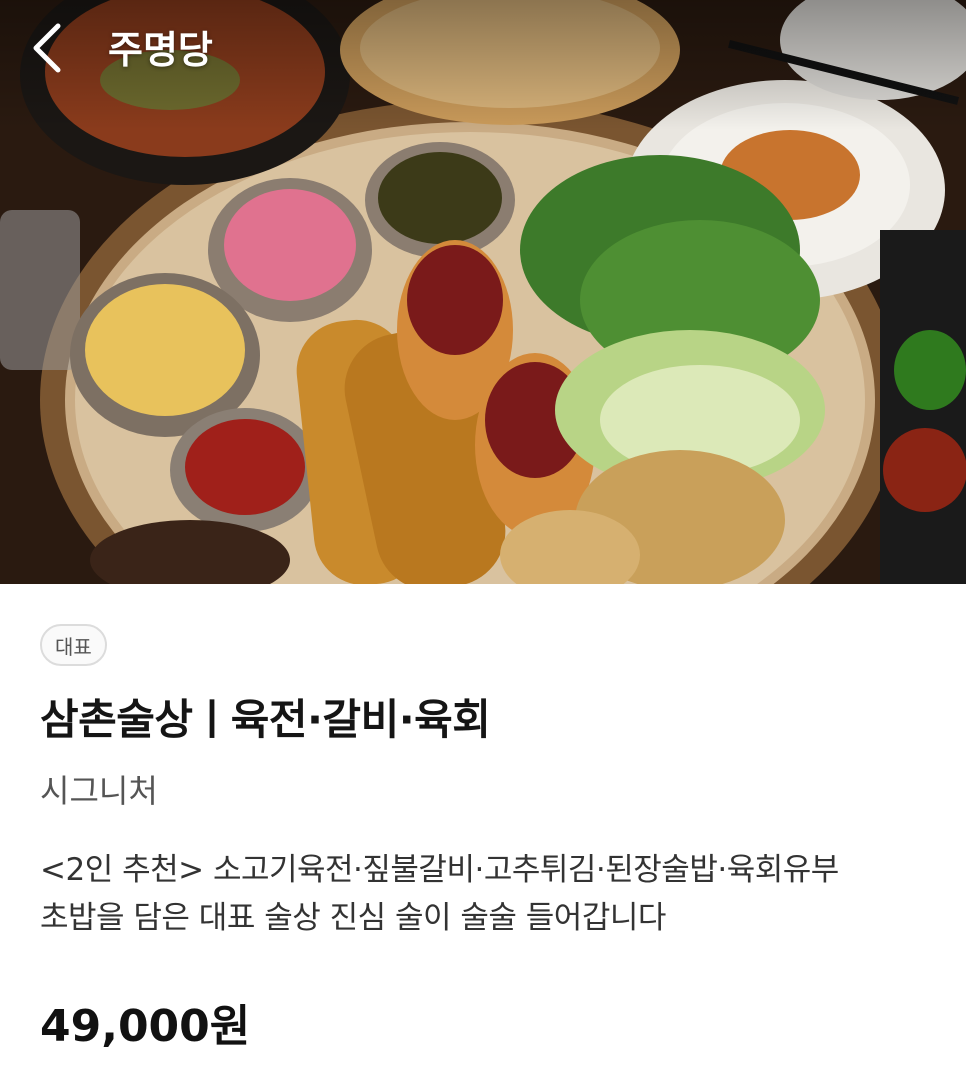  I want to click on menu-subtitle: 시그니처, so click(99, 791).